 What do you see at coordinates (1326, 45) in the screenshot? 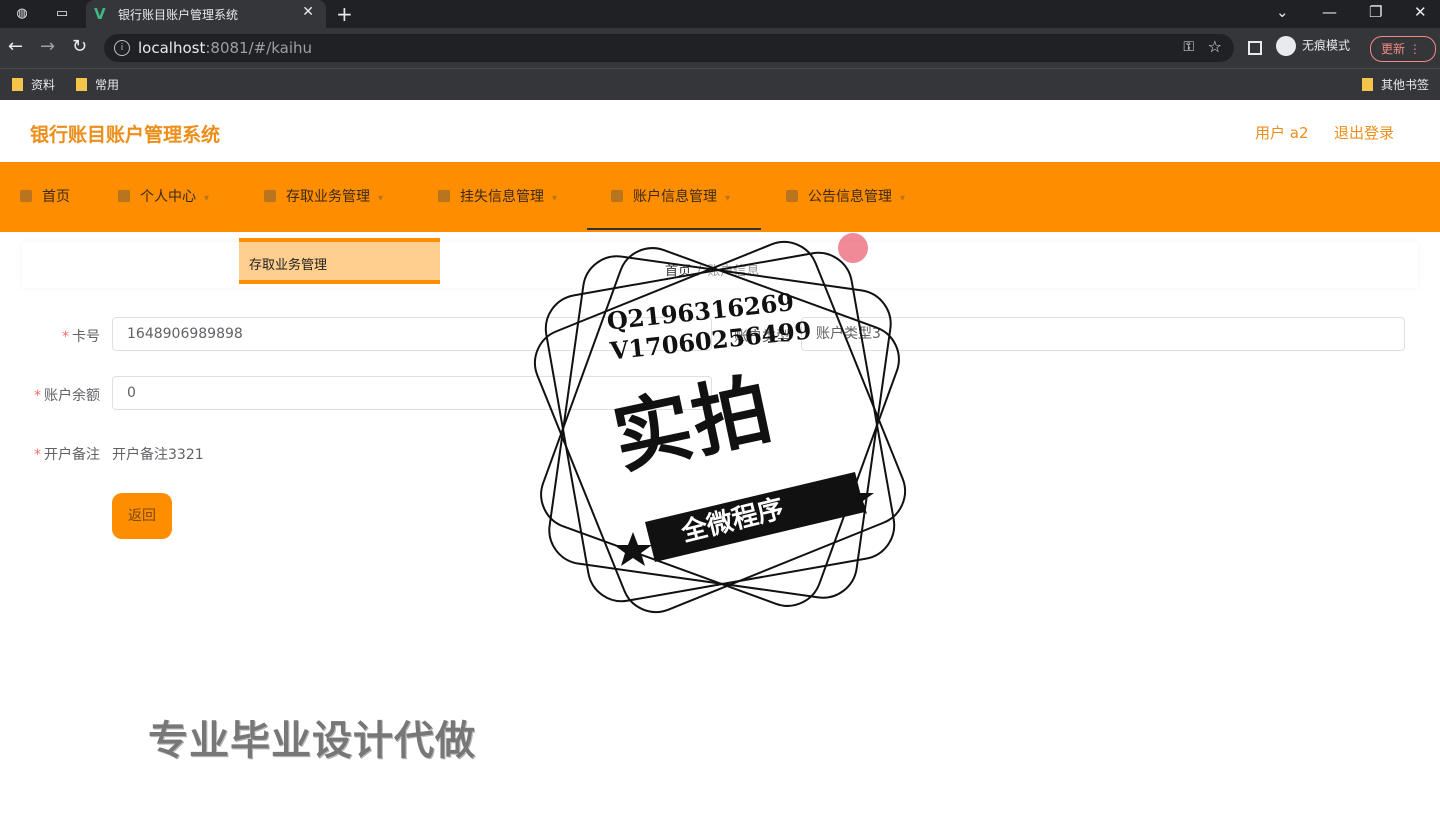
I see `incognito-label: 无痕模式` at bounding box center [1326, 45].